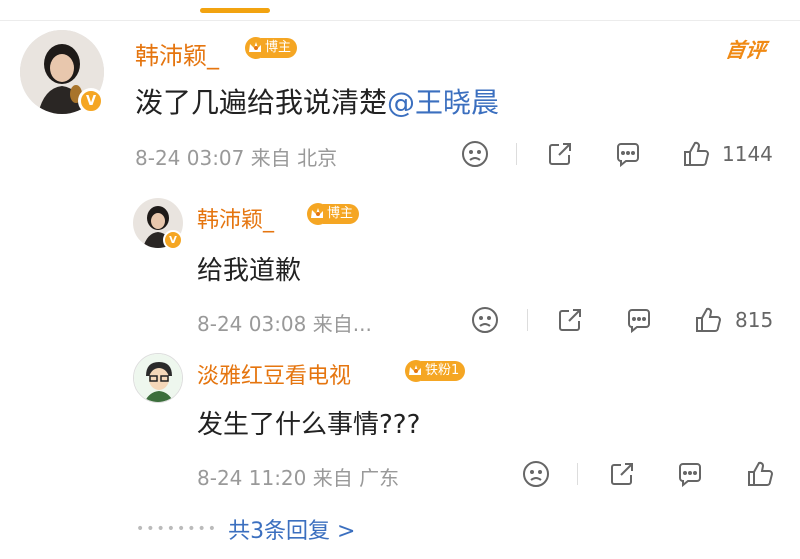 The width and height of the screenshot is (800, 559). I want to click on reply-text: 给我道歉, so click(249, 271).